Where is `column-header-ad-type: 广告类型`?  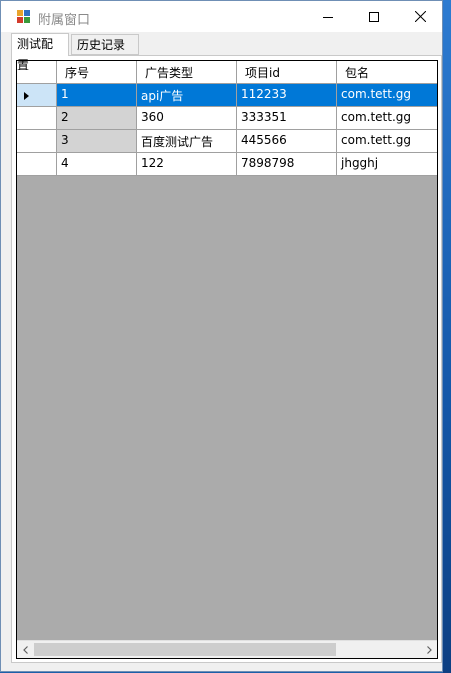
column-header-ad-type: 广告类型 is located at coordinates (187, 72).